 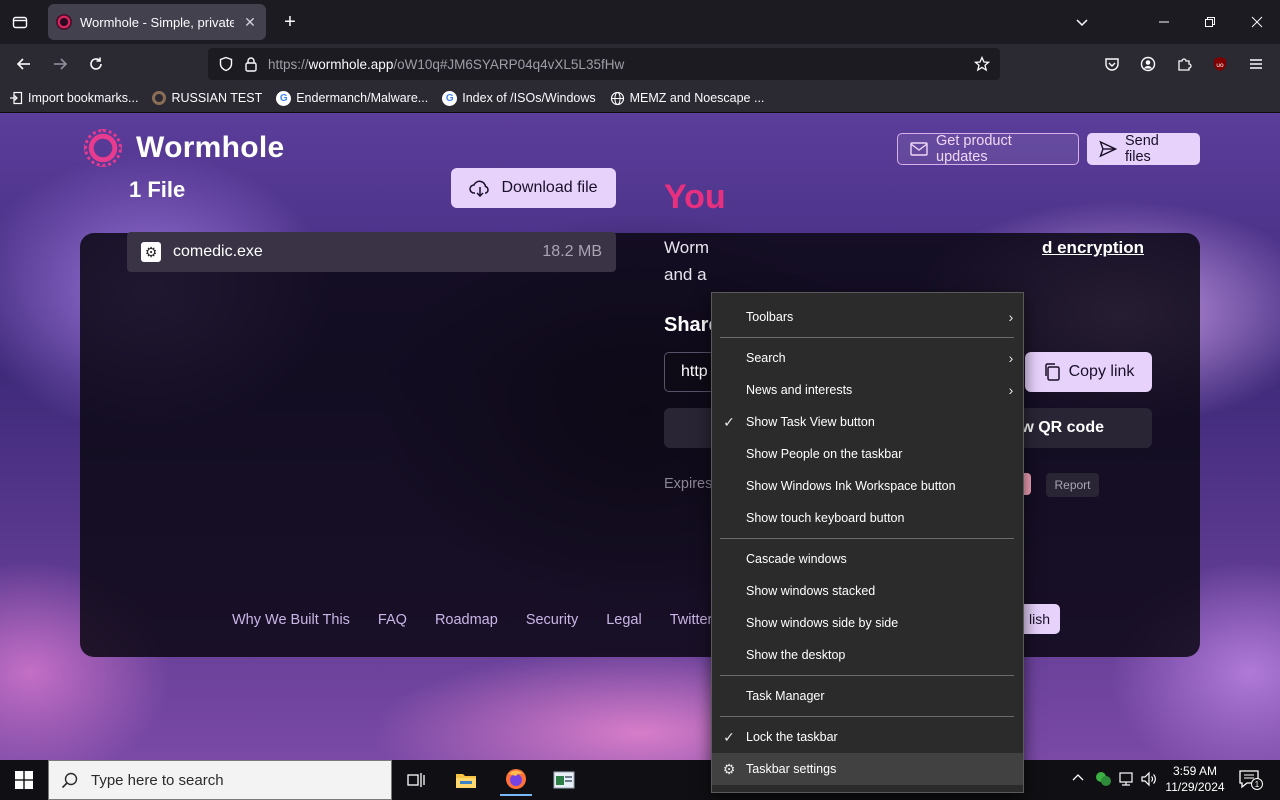 What do you see at coordinates (1195, 787) in the screenshot?
I see `clock-date: 11/29/2024` at bounding box center [1195, 787].